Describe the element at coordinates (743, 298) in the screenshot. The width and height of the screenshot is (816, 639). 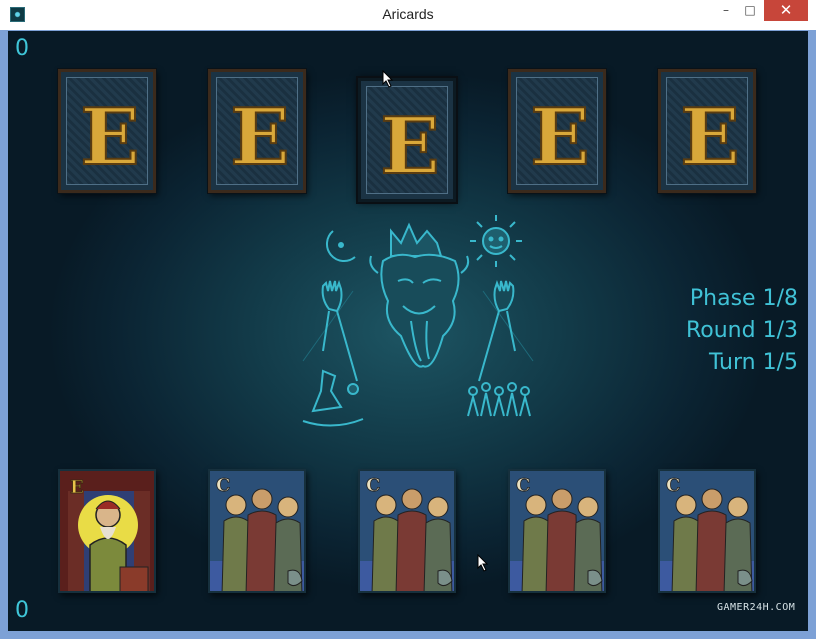
I see `phase-label: Phase 1/8` at that location.